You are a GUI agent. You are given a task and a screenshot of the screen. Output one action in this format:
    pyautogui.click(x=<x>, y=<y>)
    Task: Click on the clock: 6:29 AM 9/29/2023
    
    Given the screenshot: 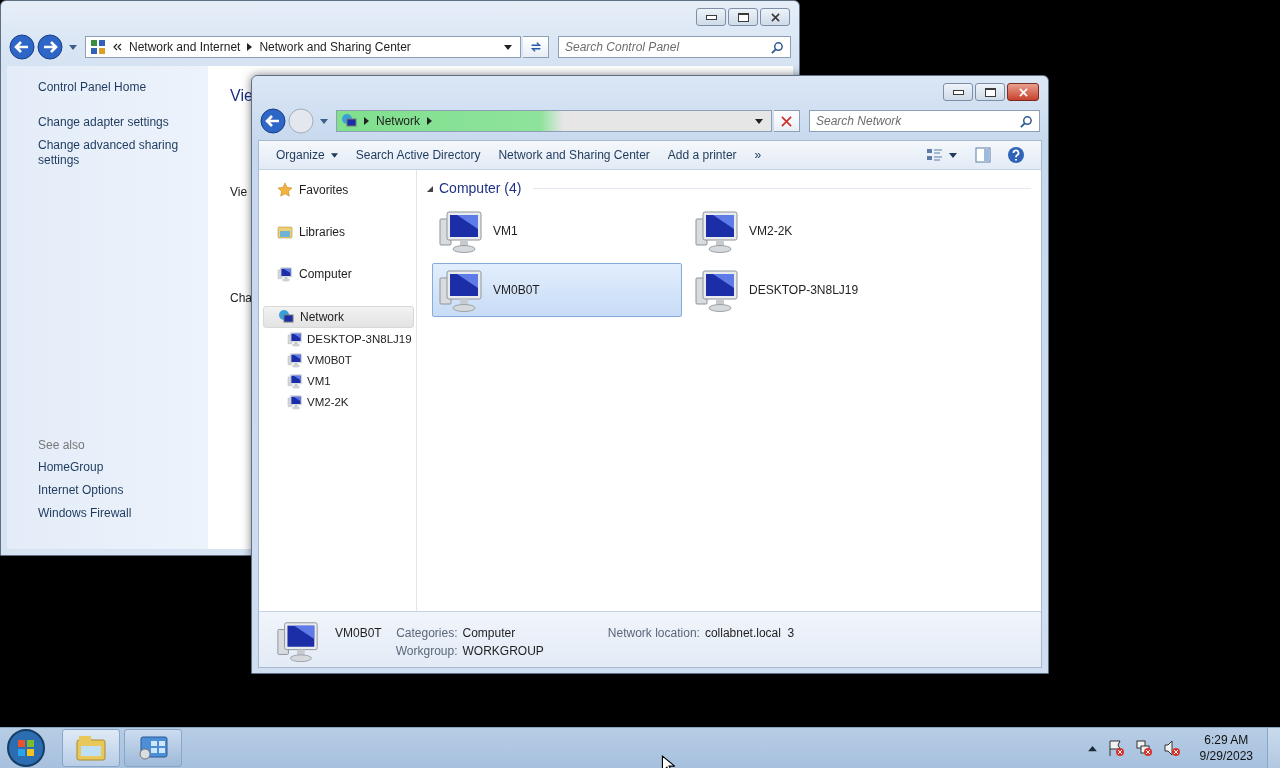 What is the action you would take?
    pyautogui.click(x=1226, y=748)
    